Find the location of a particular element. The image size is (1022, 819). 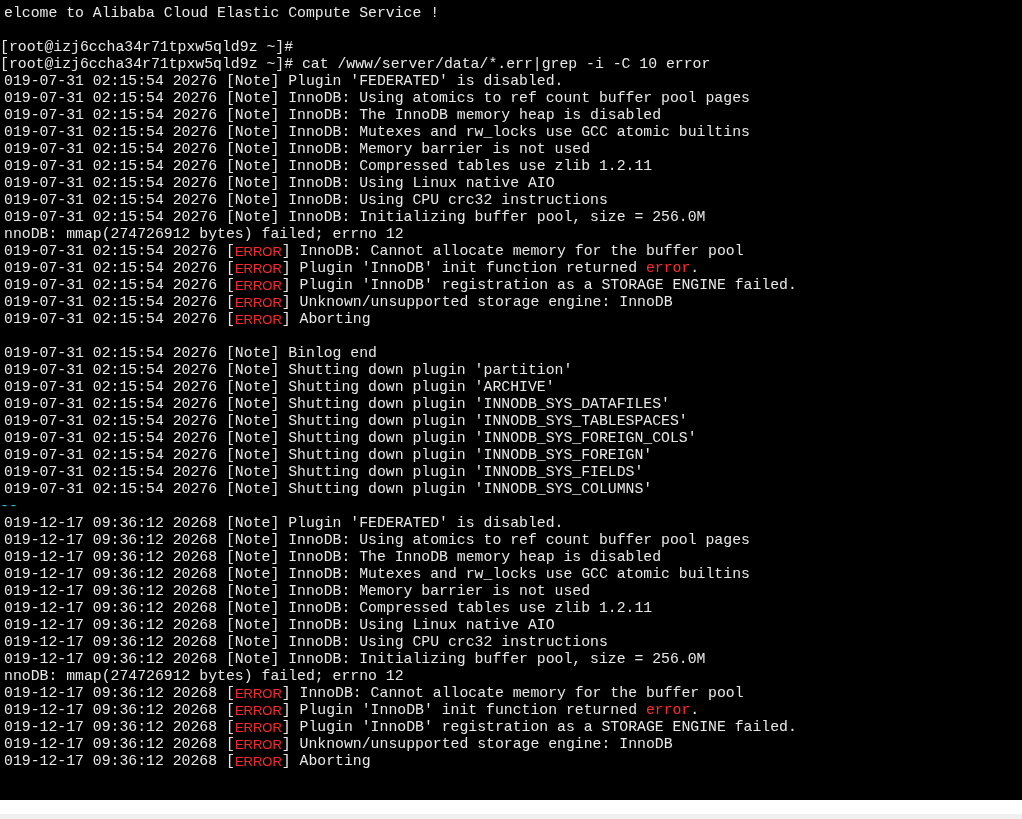

log-text: 019-12-17 09:36:12 20268 [Note] InnoDB: Using atomics to ref count buffer pool pages is located at coordinates (377, 540).